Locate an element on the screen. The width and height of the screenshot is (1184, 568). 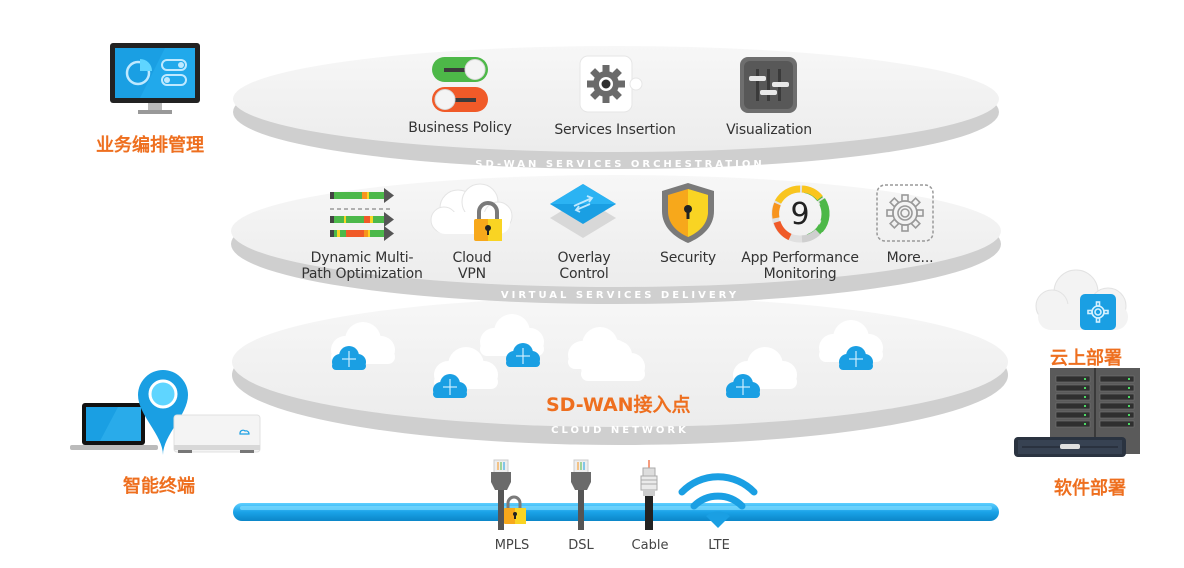
transport-cable-label: Cable is located at coordinates (650, 545).